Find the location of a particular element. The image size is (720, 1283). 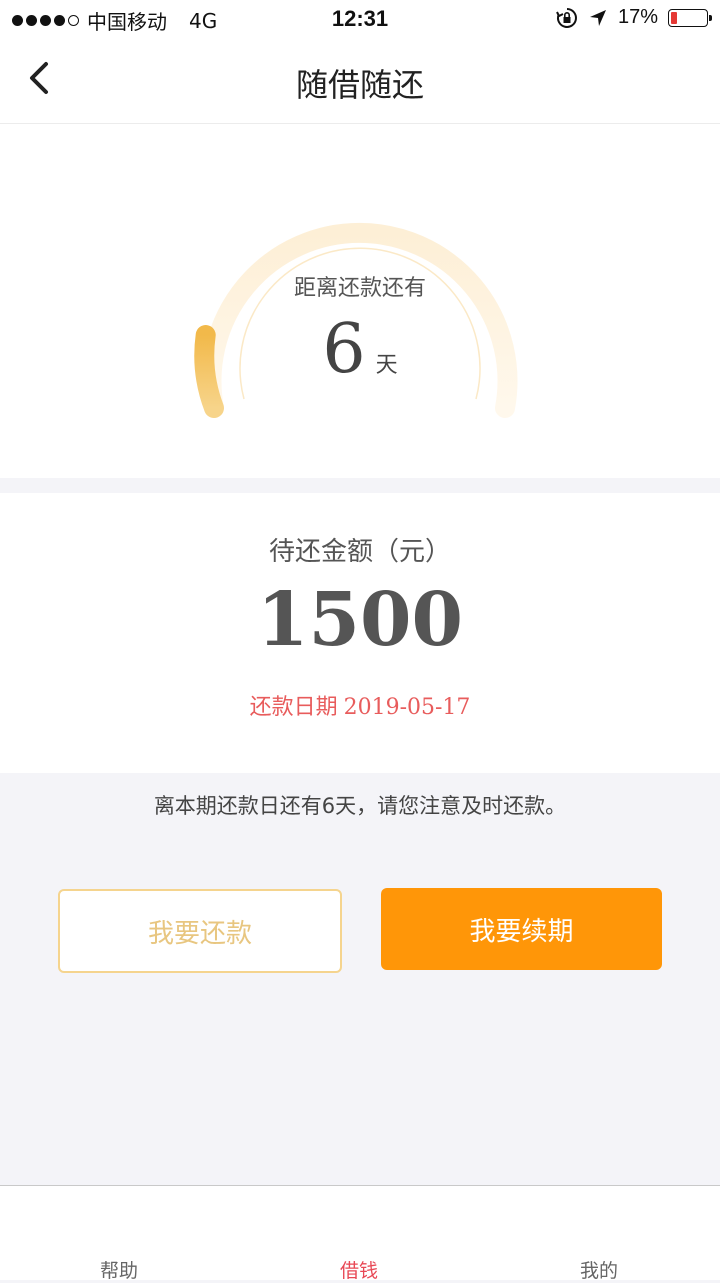

due-date-value: 2019-05-17 is located at coordinates (407, 707).